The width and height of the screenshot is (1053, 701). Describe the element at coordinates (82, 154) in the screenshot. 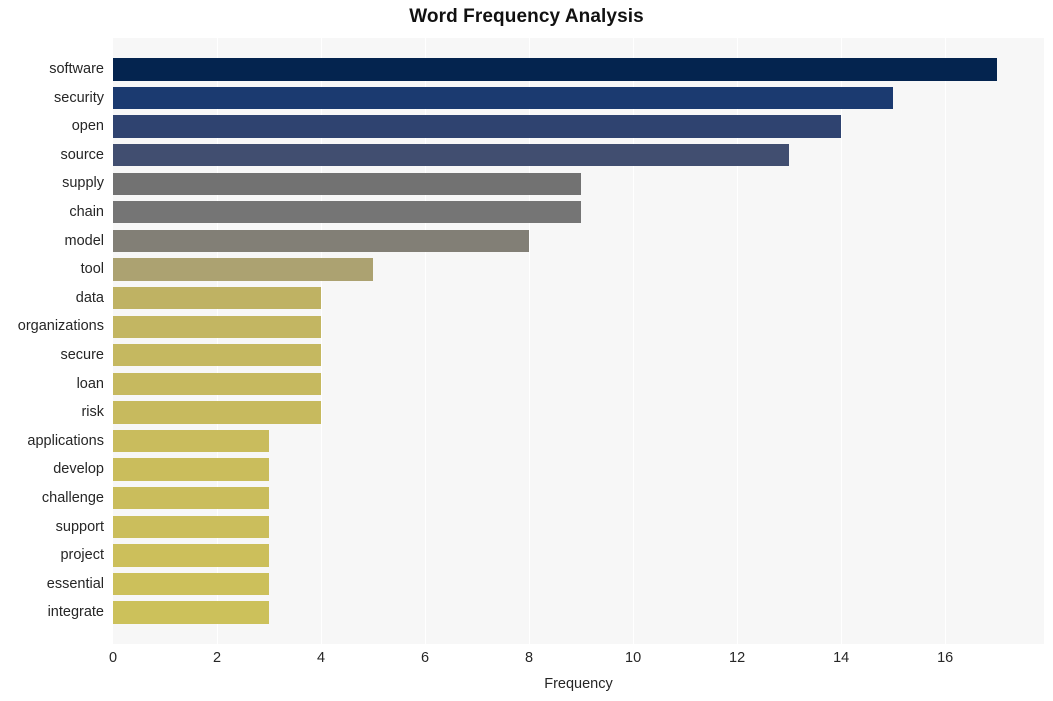

I see `y-axis-tick-label: source` at that location.